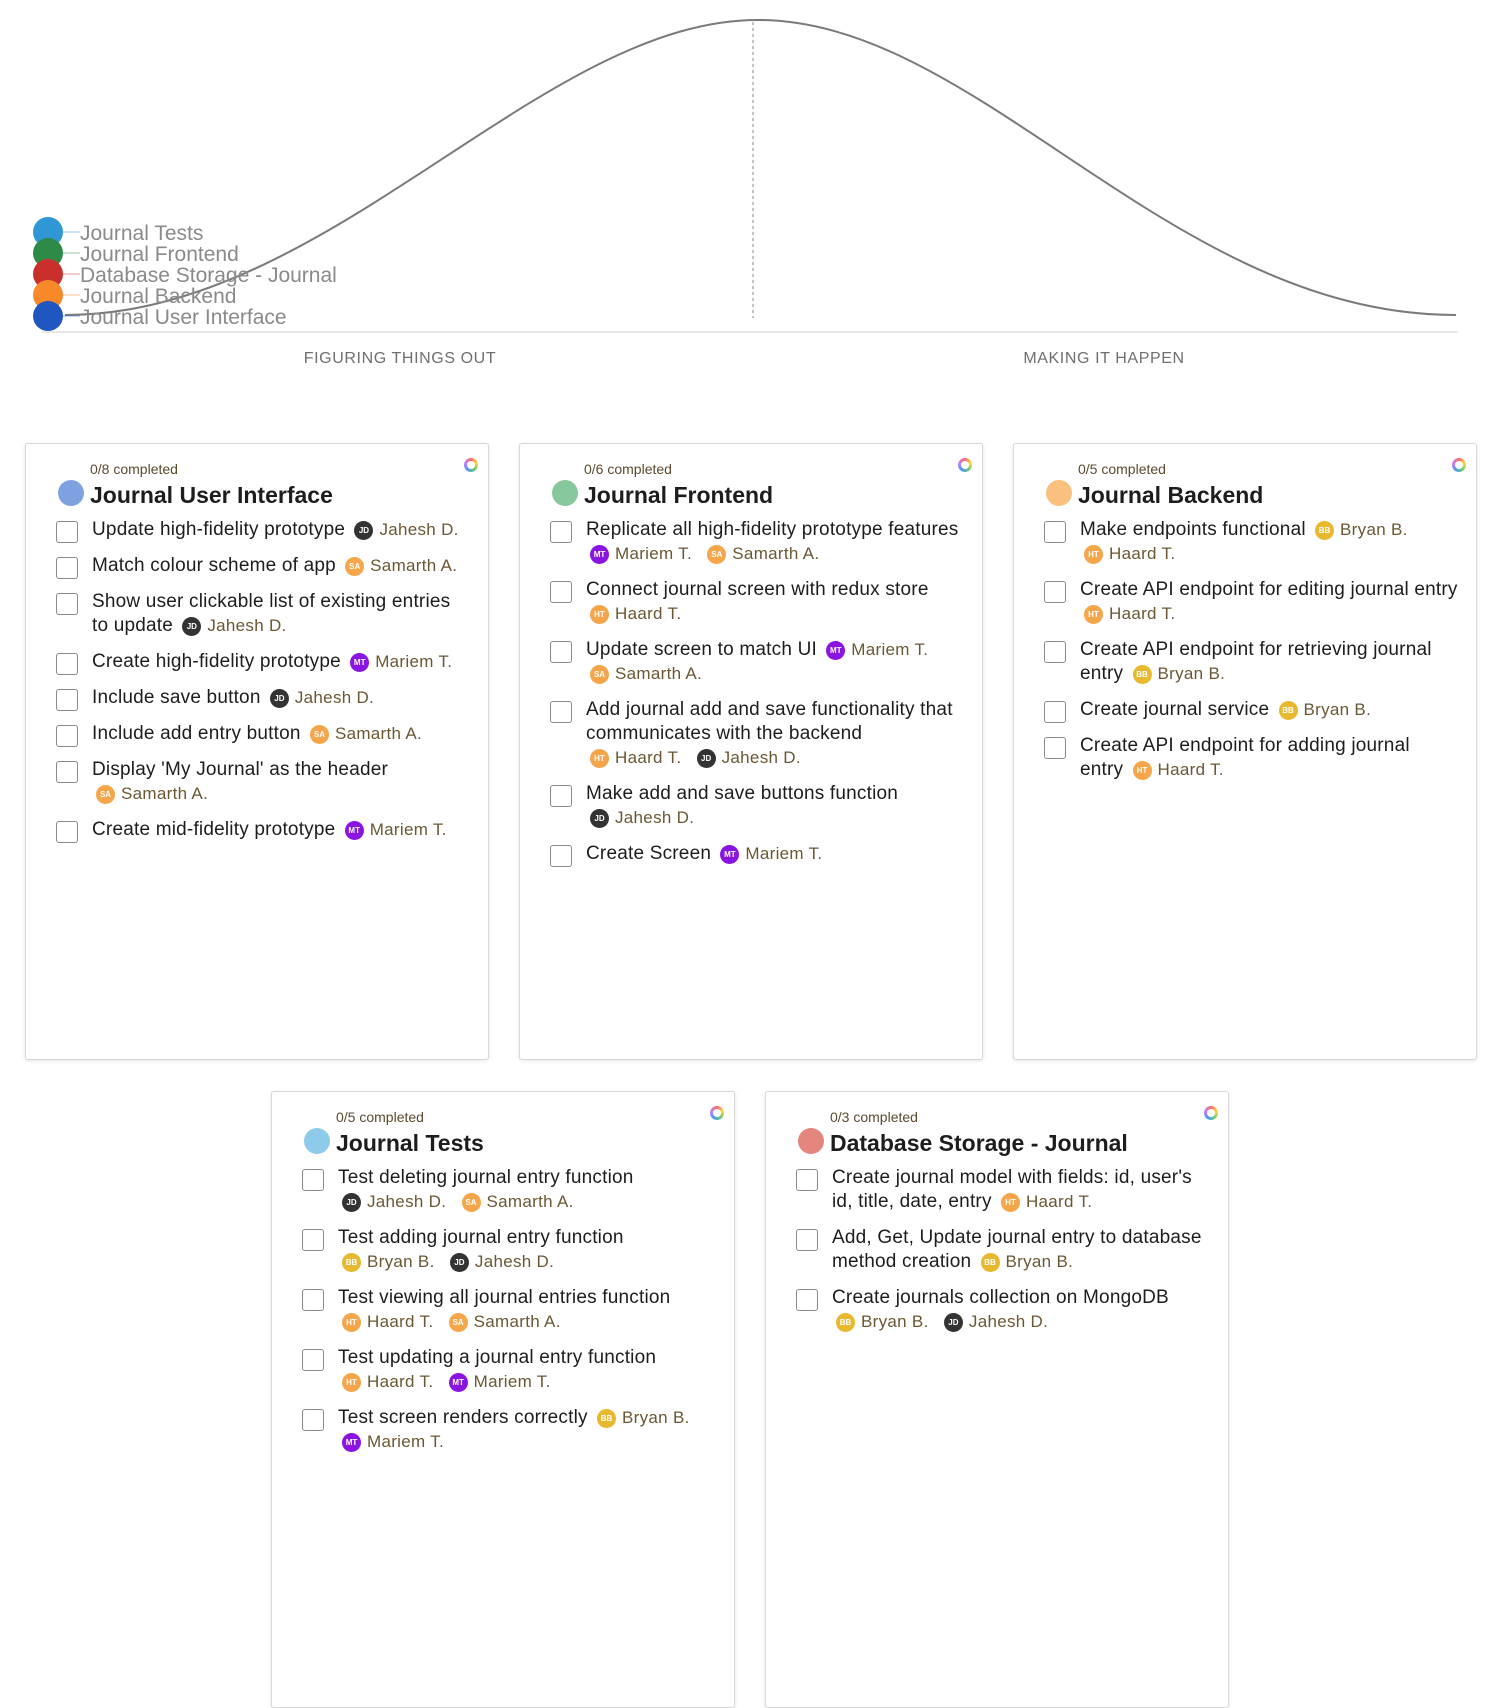 The width and height of the screenshot is (1512, 1708). What do you see at coordinates (176, 697) in the screenshot?
I see `todo-title: Include save button` at bounding box center [176, 697].